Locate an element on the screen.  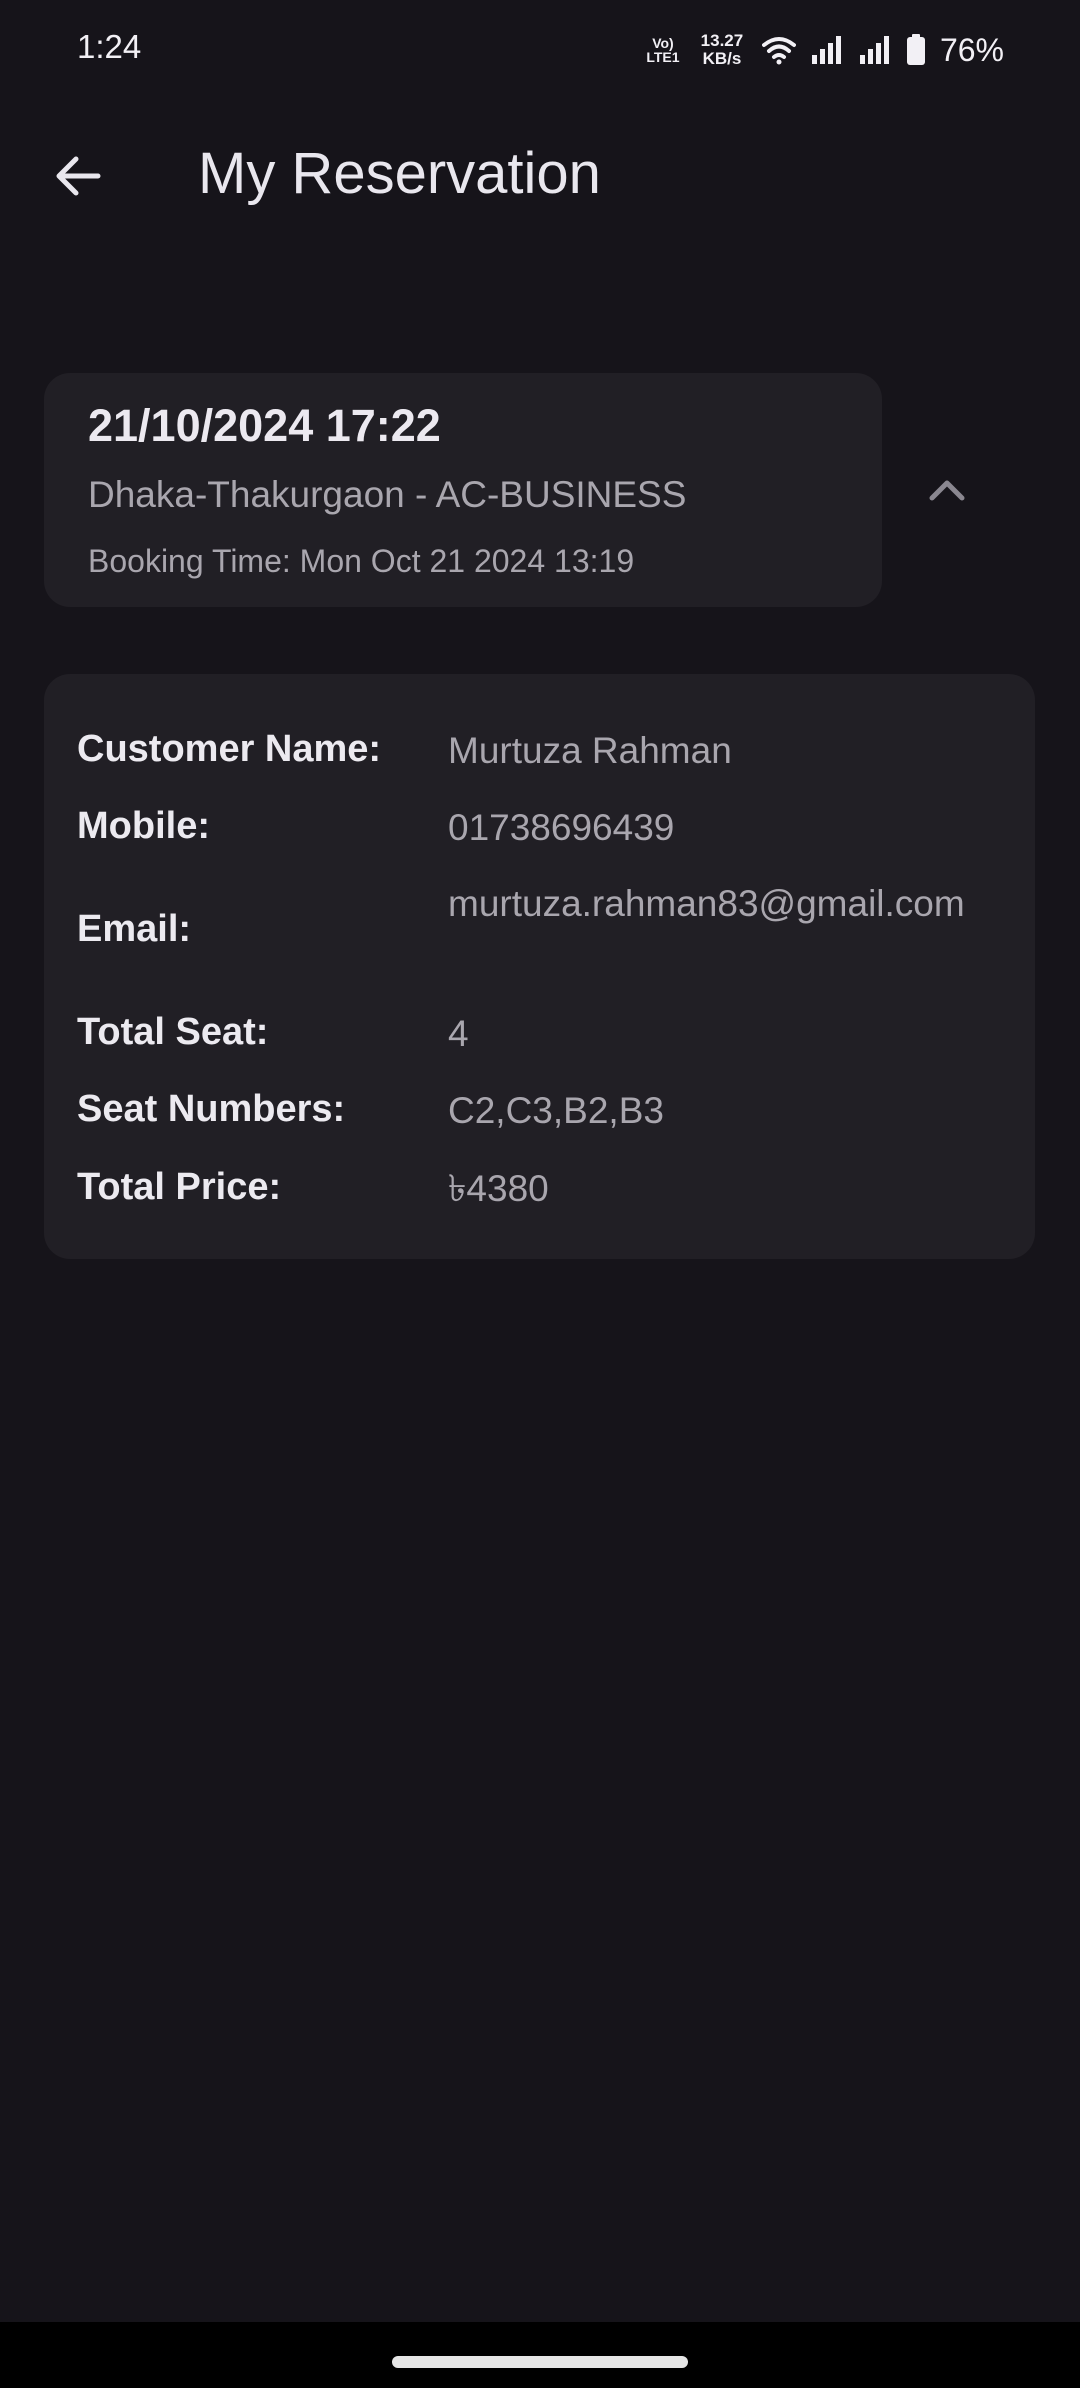
network-speed: 13.27 KB/s is located at coordinates (722, 49).